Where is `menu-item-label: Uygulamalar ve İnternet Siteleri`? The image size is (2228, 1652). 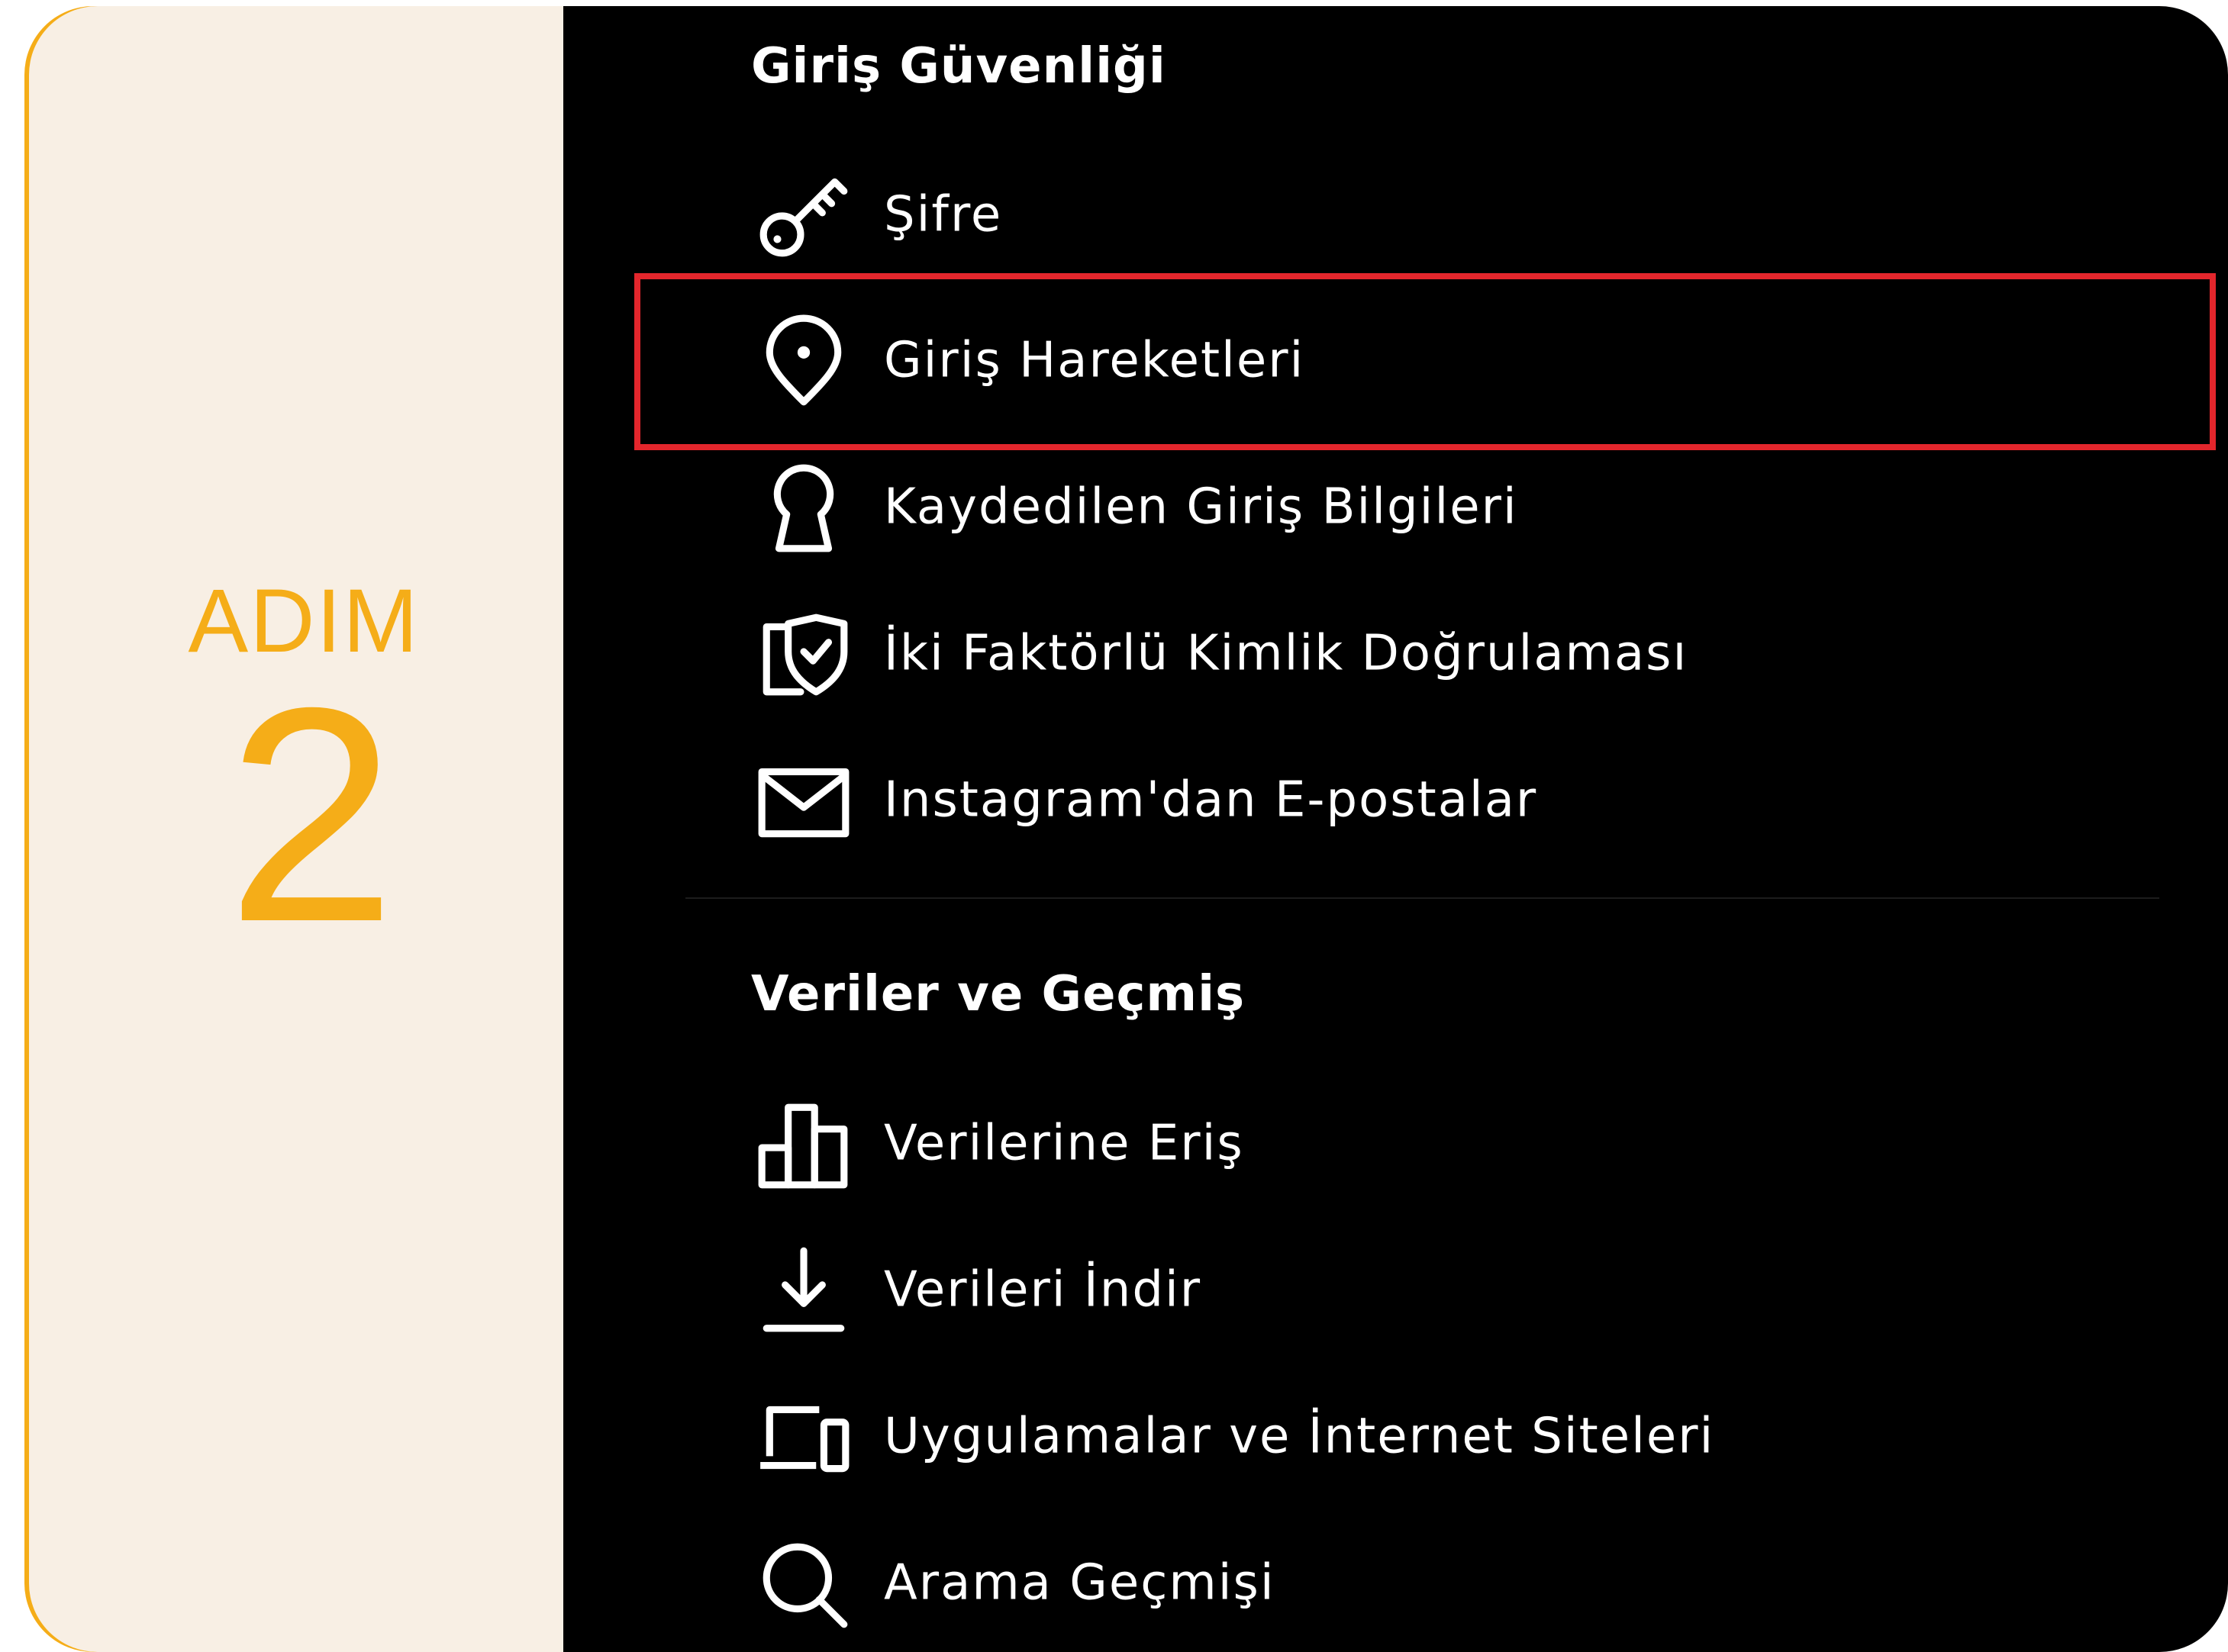 menu-item-label: Uygulamalar ve İnternet Siteleri is located at coordinates (1299, 1436).